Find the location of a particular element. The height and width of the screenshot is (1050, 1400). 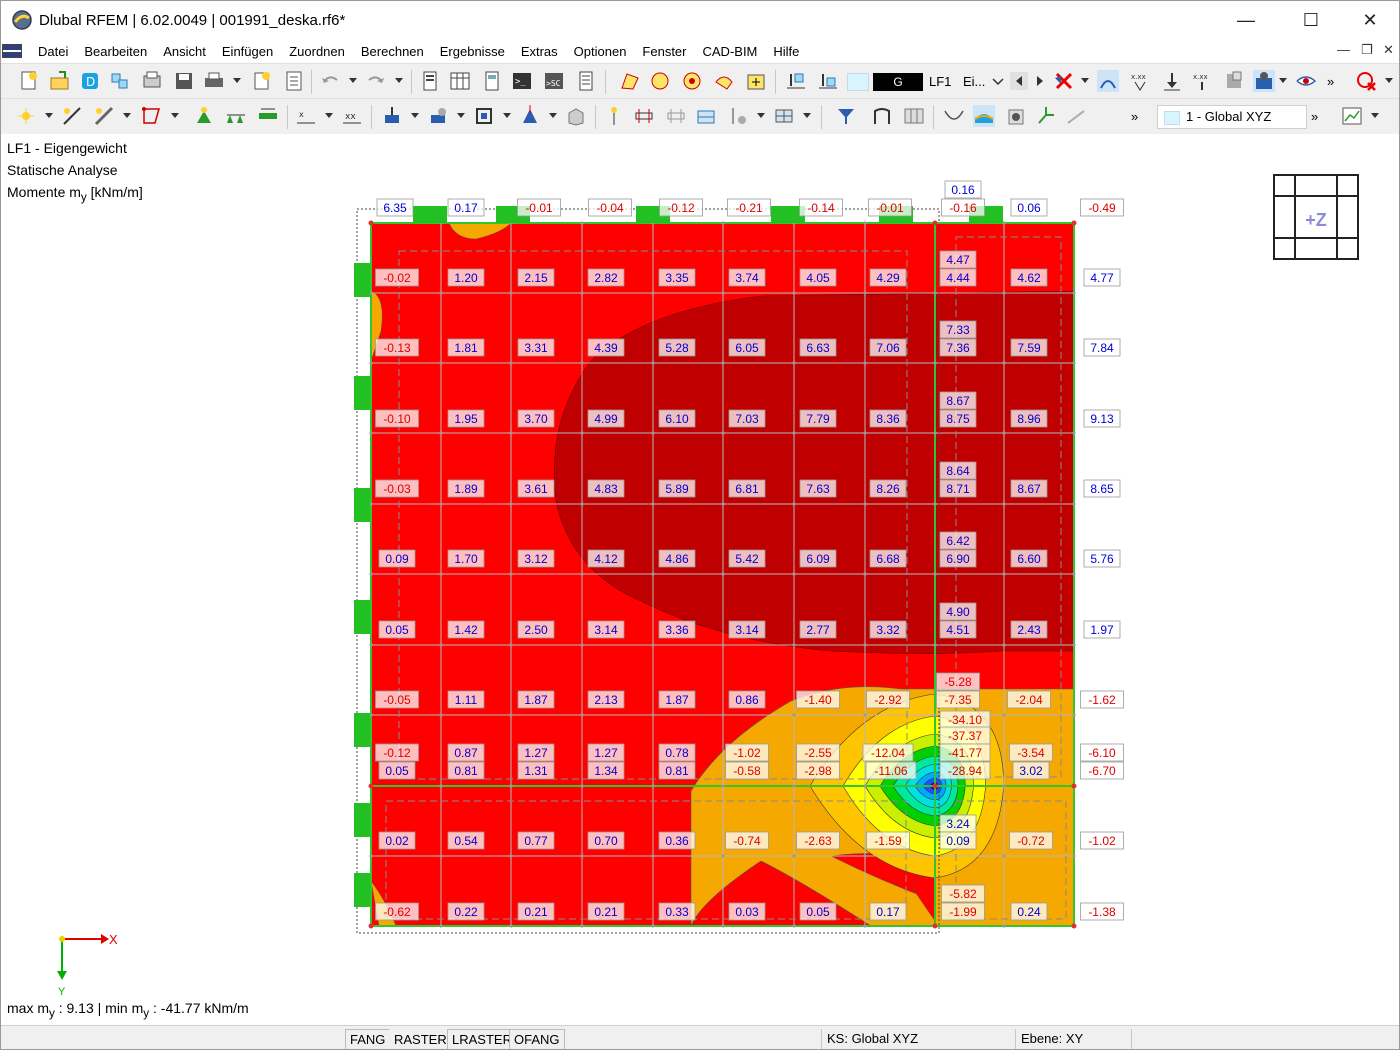

result-value: 4.90 is located at coordinates (958, 612).